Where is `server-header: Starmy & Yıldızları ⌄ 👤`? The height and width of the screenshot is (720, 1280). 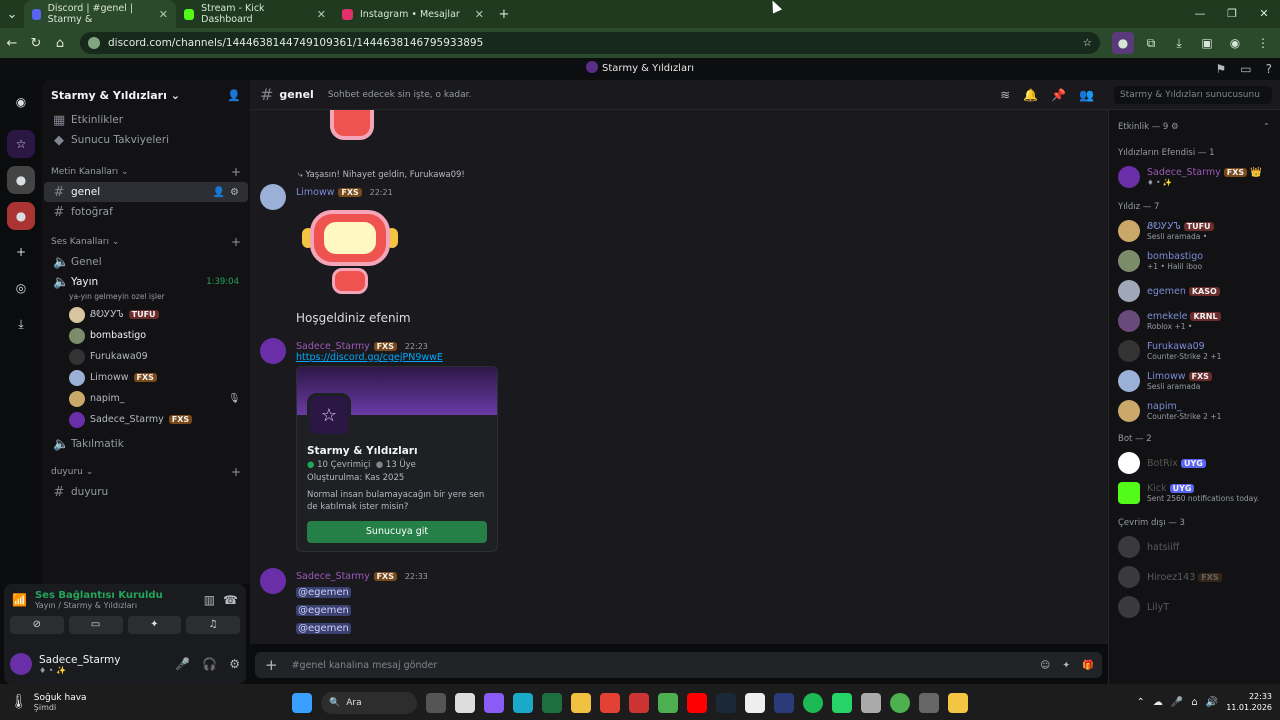
server-header: Starmy & Yıldızları ⌄ 👤 is located at coordinates (146, 95).